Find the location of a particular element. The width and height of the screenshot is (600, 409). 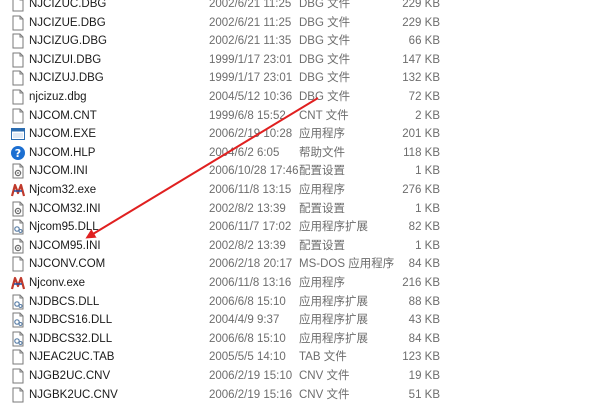

file-modified-date: 2006/11/8 13:16 is located at coordinates (250, 283).